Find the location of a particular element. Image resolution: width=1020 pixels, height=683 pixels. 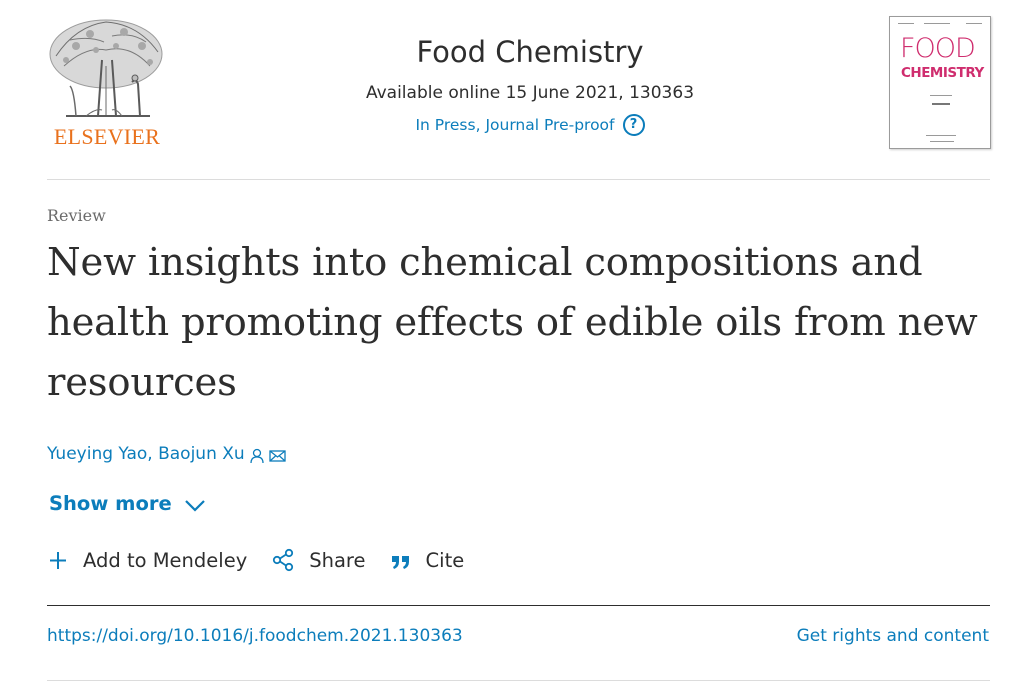

plus-icon is located at coordinates (58, 560).